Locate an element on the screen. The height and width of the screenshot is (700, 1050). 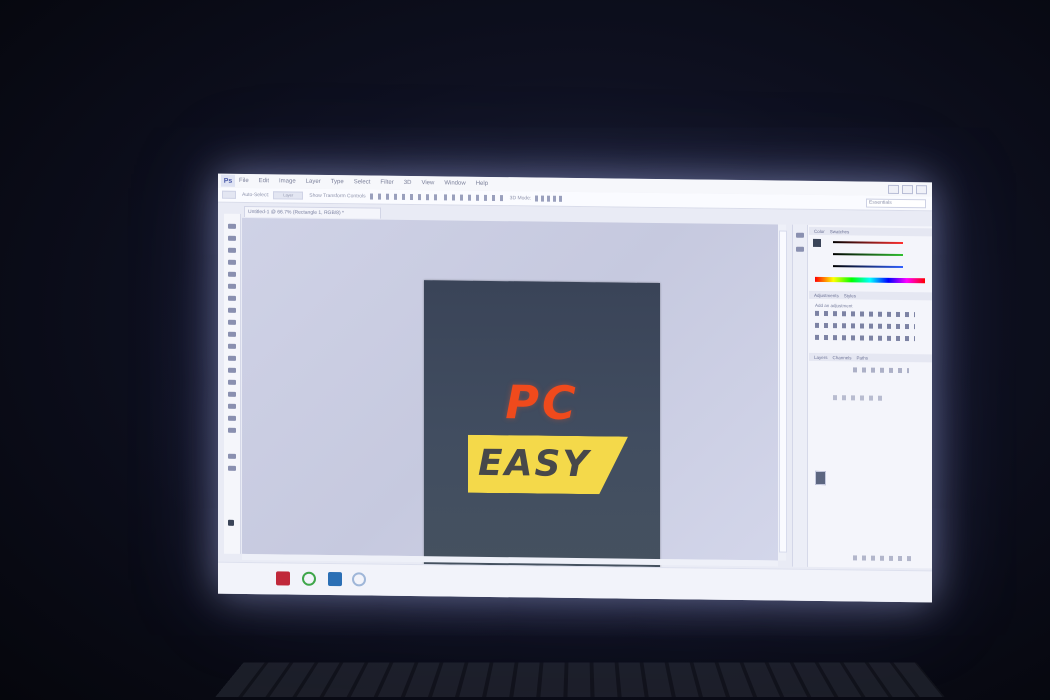
tab-paths: Paths is located at coordinates (863, 357).